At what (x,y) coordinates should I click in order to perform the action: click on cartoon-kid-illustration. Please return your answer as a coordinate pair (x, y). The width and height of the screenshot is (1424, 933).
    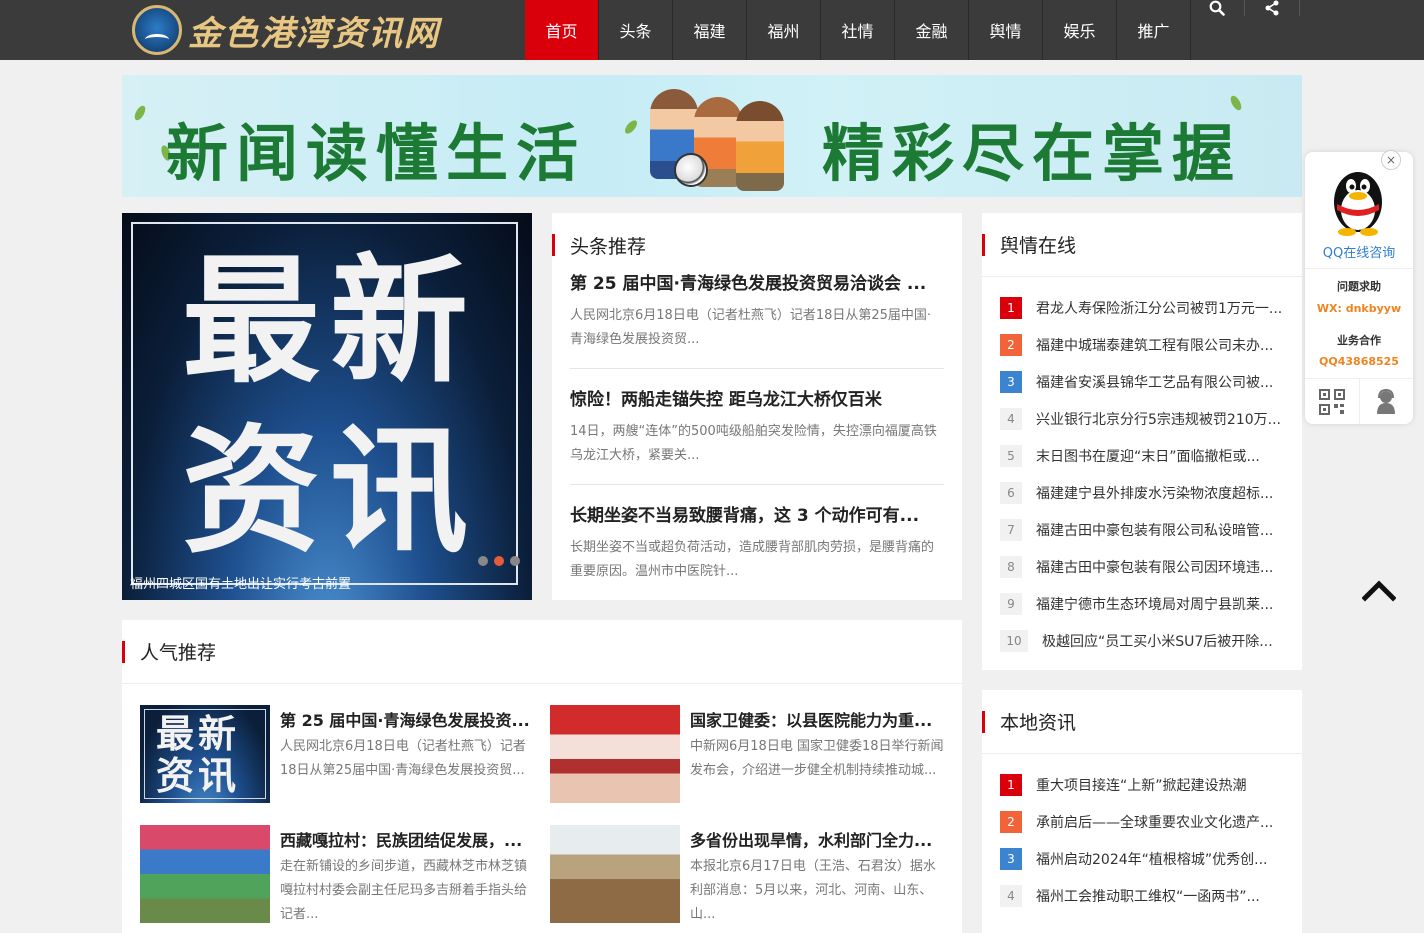
    Looking at the image, I should click on (760, 146).